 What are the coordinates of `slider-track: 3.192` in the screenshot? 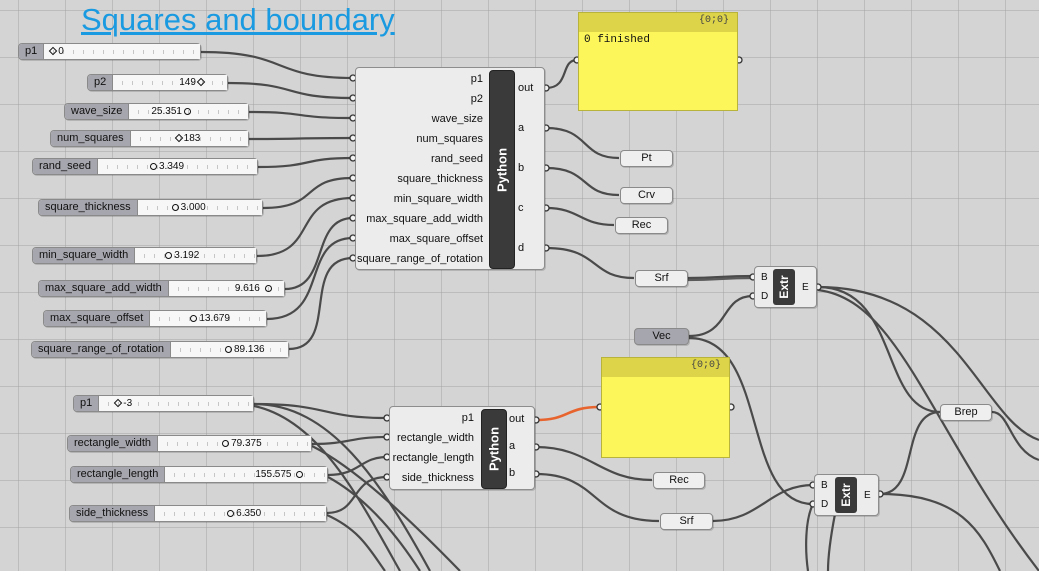 It's located at (195, 255).